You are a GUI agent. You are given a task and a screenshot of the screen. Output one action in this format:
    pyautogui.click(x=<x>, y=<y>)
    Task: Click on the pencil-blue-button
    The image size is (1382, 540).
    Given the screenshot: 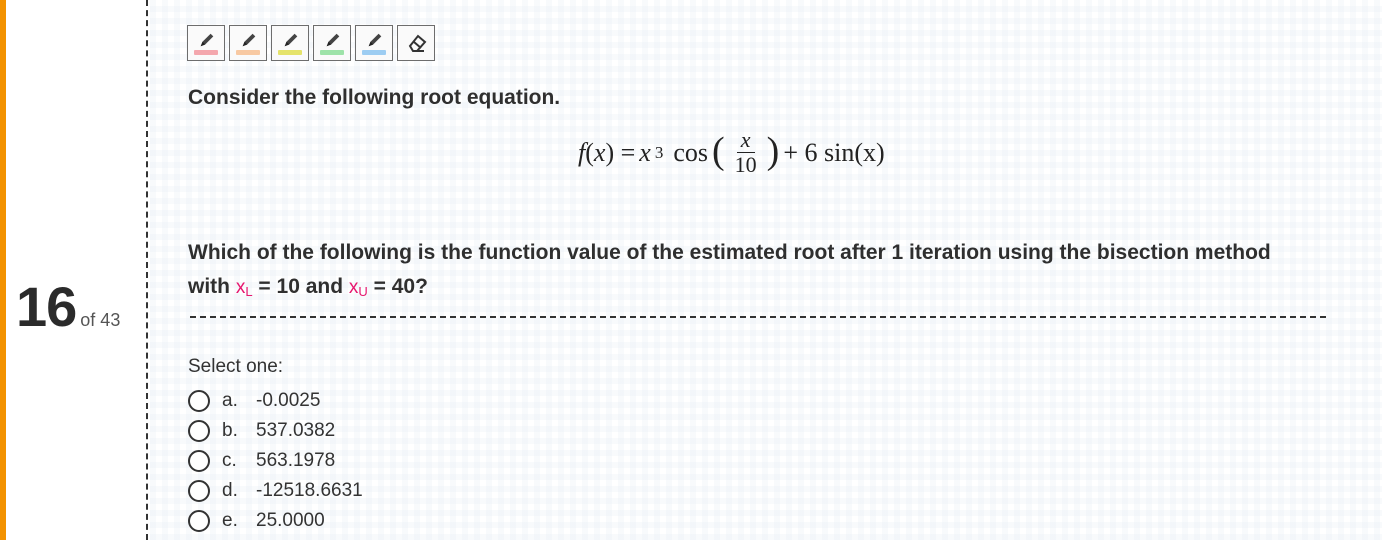 What is the action you would take?
    pyautogui.click(x=374, y=43)
    